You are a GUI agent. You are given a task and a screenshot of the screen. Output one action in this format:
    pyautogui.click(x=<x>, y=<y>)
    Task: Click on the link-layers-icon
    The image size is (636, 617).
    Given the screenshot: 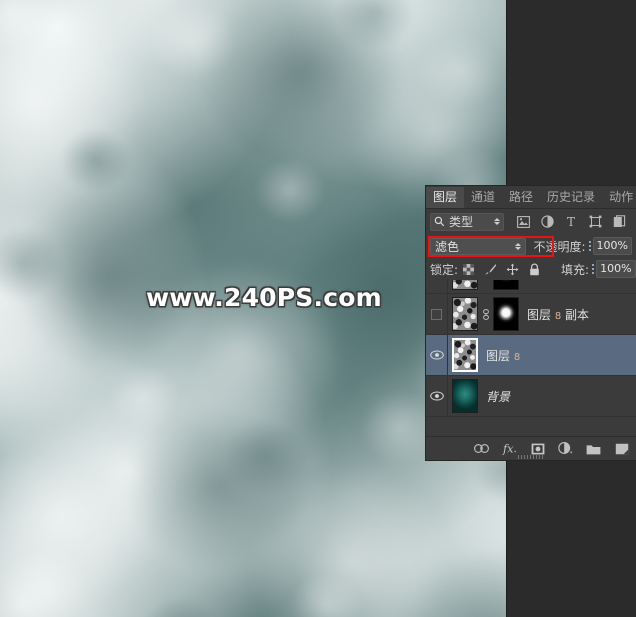 What is the action you would take?
    pyautogui.click(x=481, y=448)
    